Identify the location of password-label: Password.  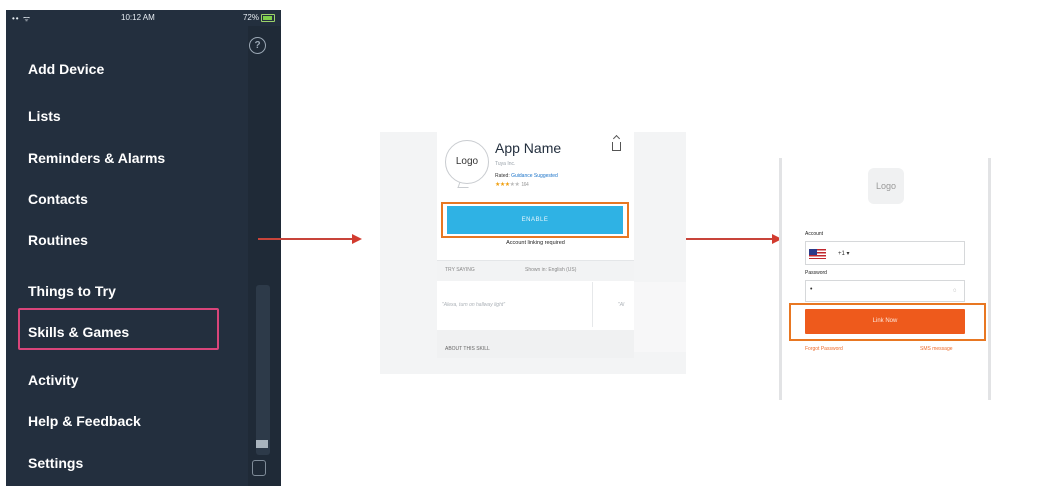
(816, 273).